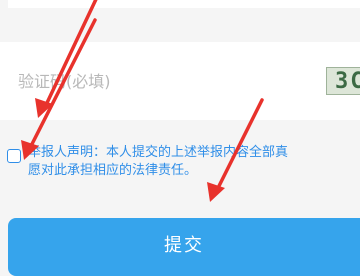 This screenshot has width=360, height=276. Describe the element at coordinates (343, 81) in the screenshot. I see `captcha-image: 3C` at that location.